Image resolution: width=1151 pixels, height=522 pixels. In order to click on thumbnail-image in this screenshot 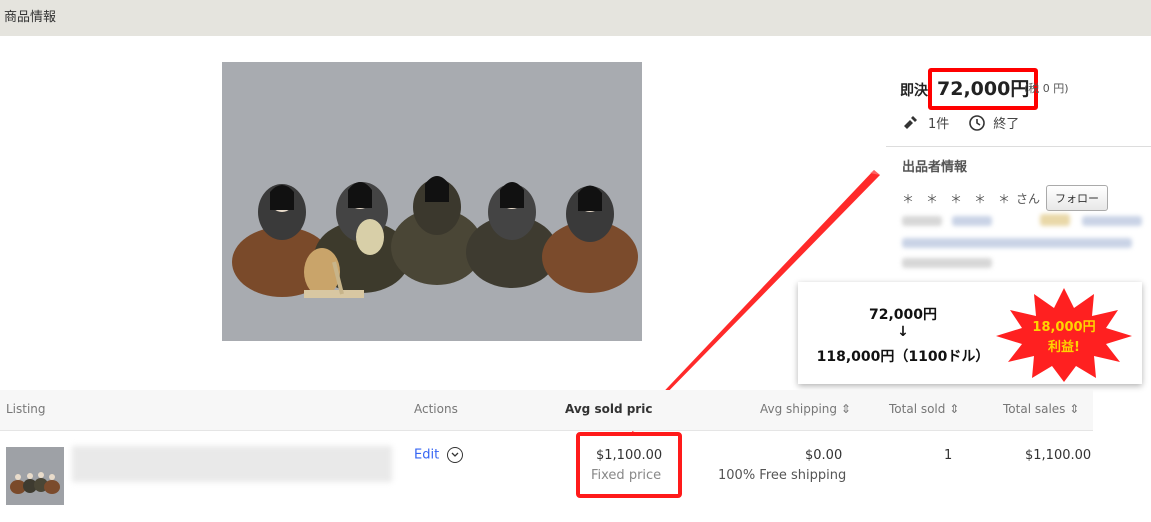, I will do `click(35, 476)`.